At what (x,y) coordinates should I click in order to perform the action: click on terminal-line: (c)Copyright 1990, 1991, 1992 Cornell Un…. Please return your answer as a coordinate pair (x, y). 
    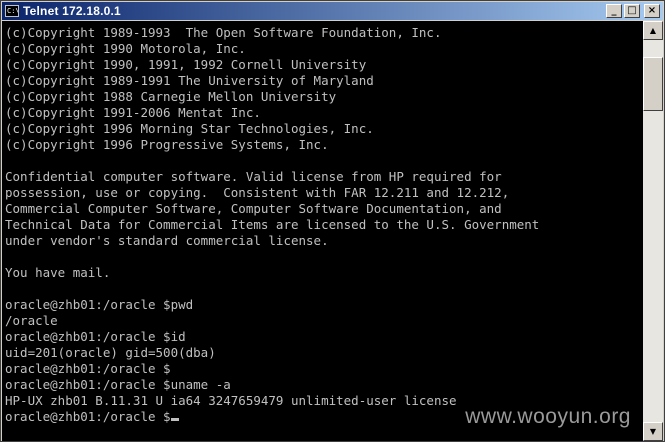
    Looking at the image, I should click on (186, 64).